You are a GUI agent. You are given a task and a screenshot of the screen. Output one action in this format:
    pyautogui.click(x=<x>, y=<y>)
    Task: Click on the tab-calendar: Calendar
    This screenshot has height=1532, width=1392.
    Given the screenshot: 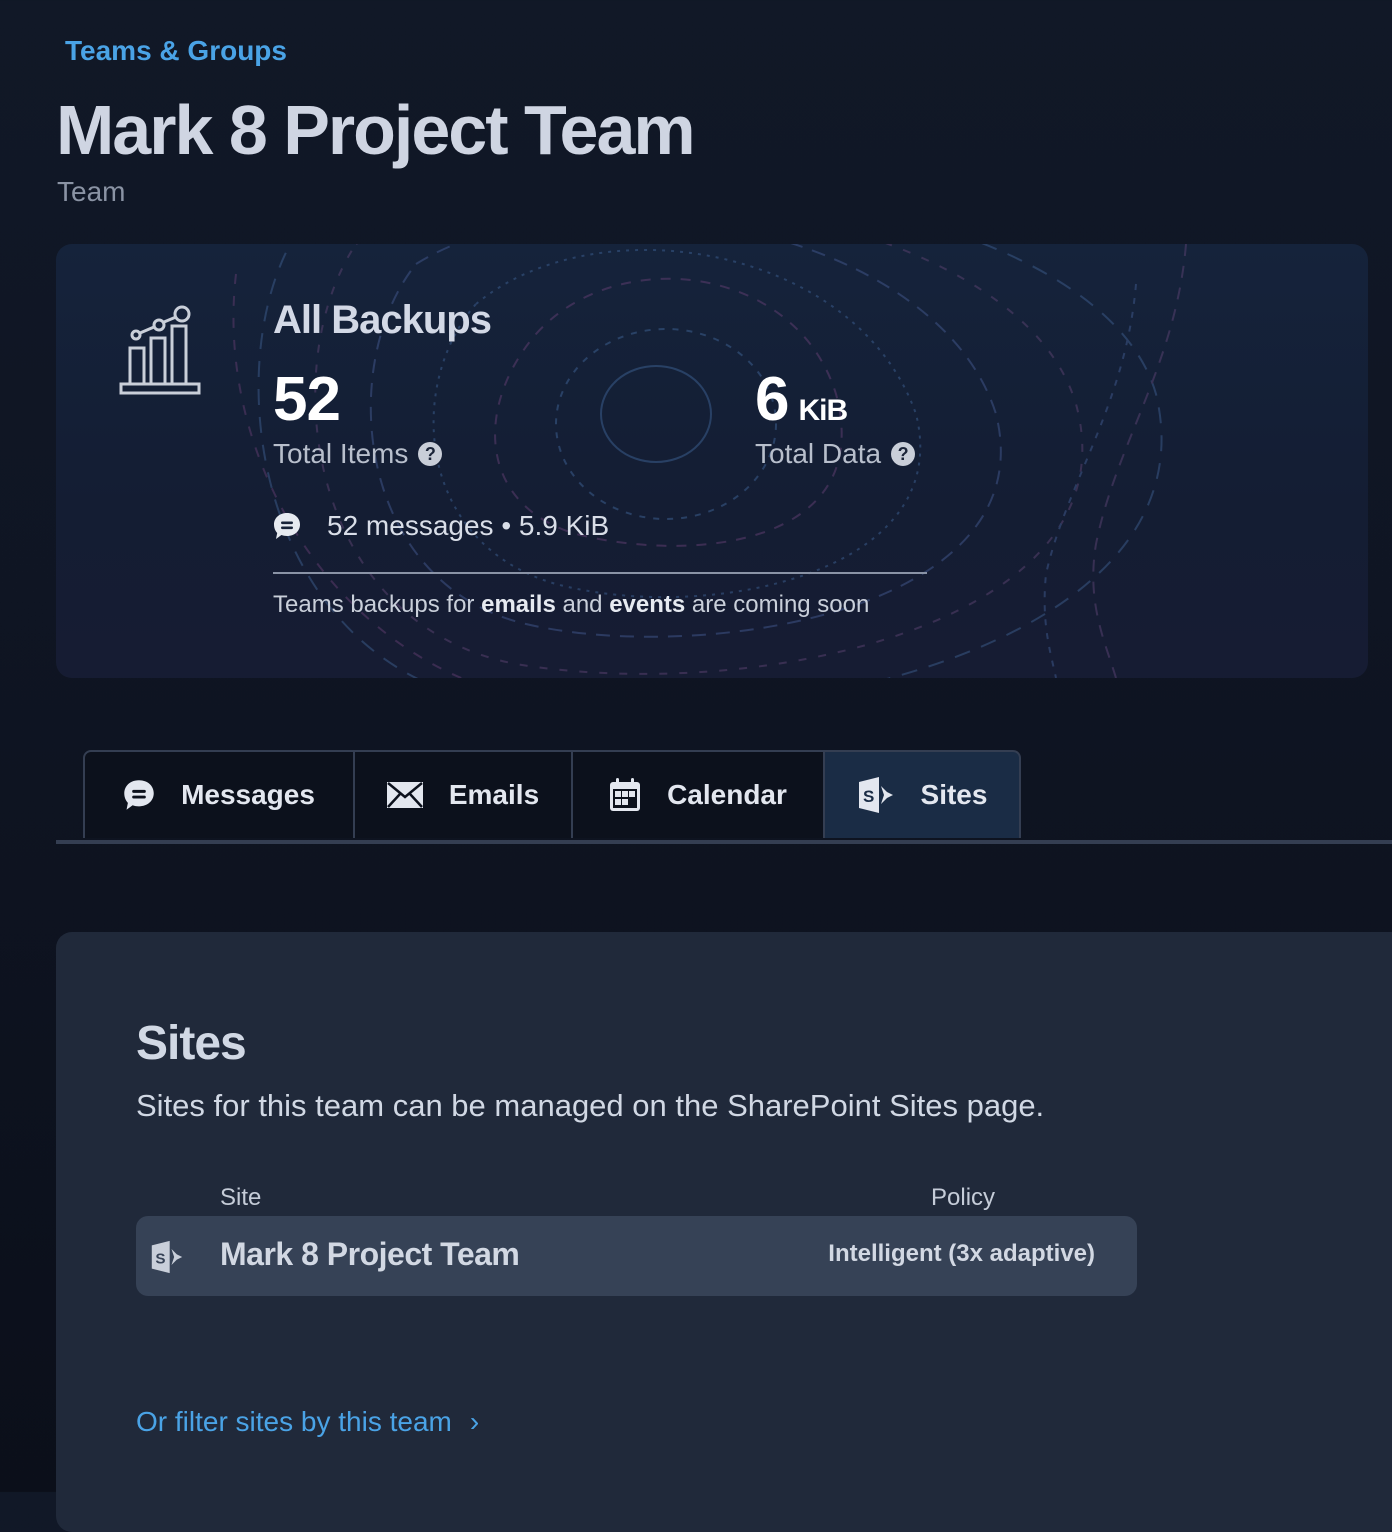 What is the action you would take?
    pyautogui.click(x=697, y=794)
    